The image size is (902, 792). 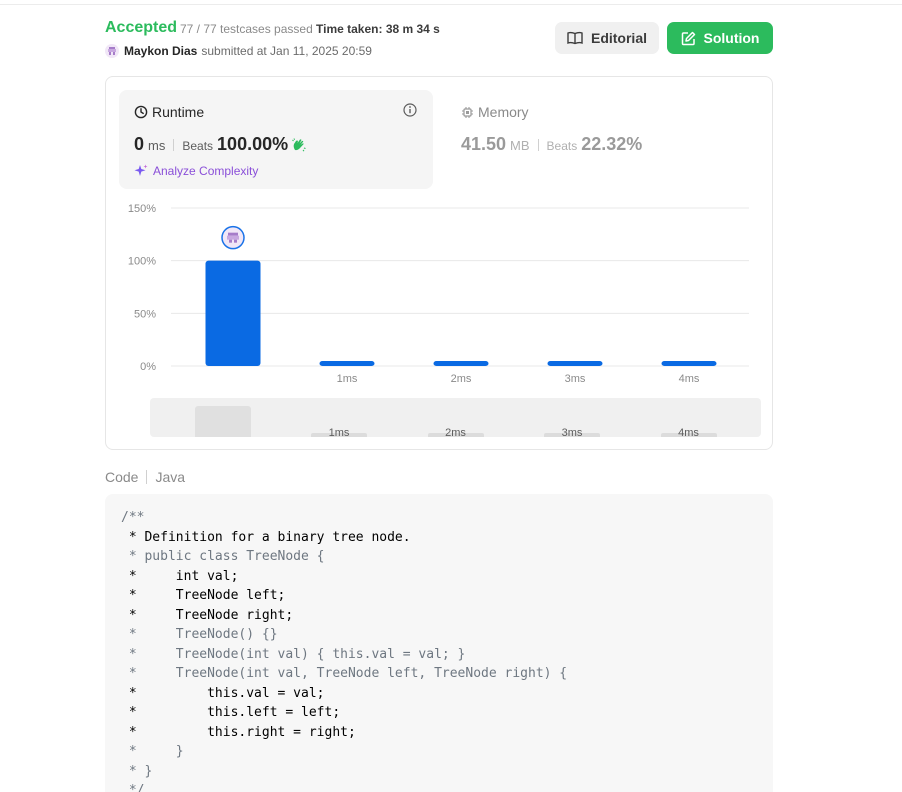 What do you see at coordinates (349, 29) in the screenshot?
I see `time-taken-label: Time taken:` at bounding box center [349, 29].